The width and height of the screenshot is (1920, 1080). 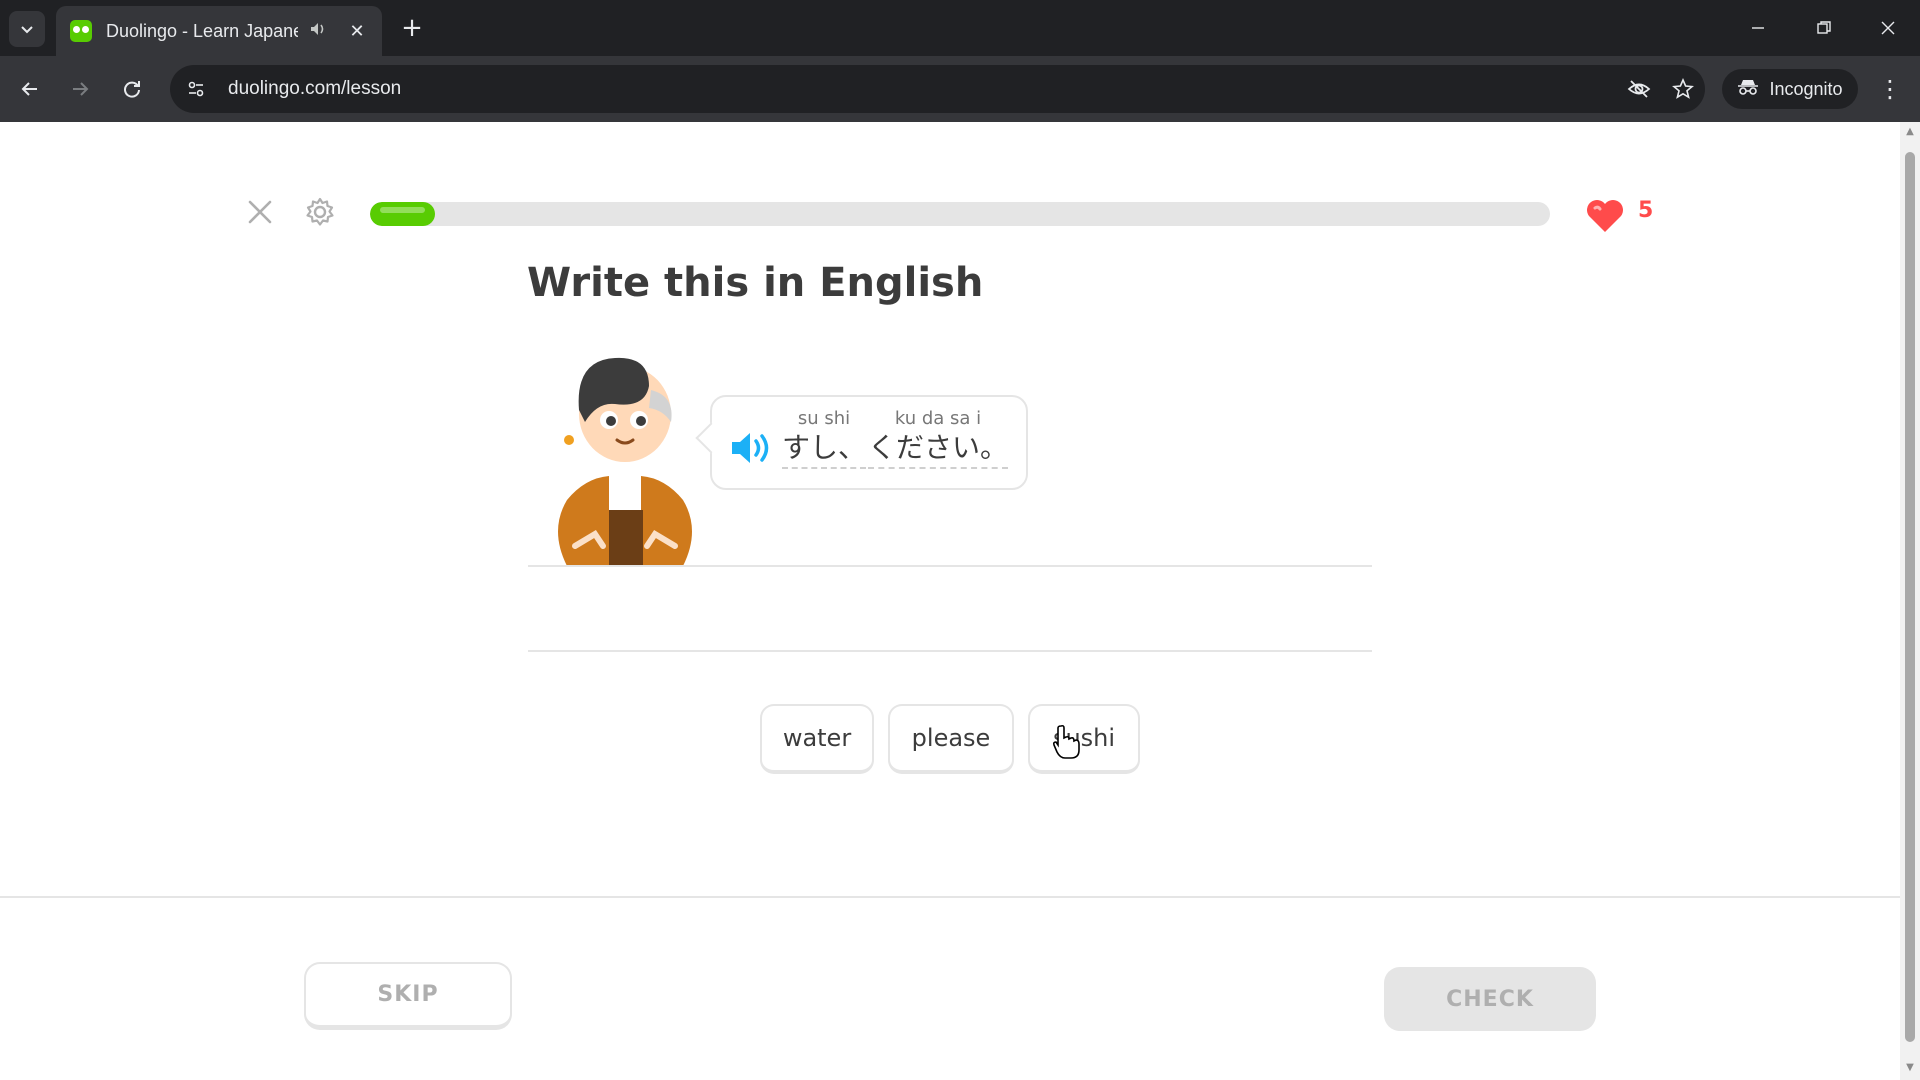 I want to click on minimize-icon, so click(x=1758, y=28).